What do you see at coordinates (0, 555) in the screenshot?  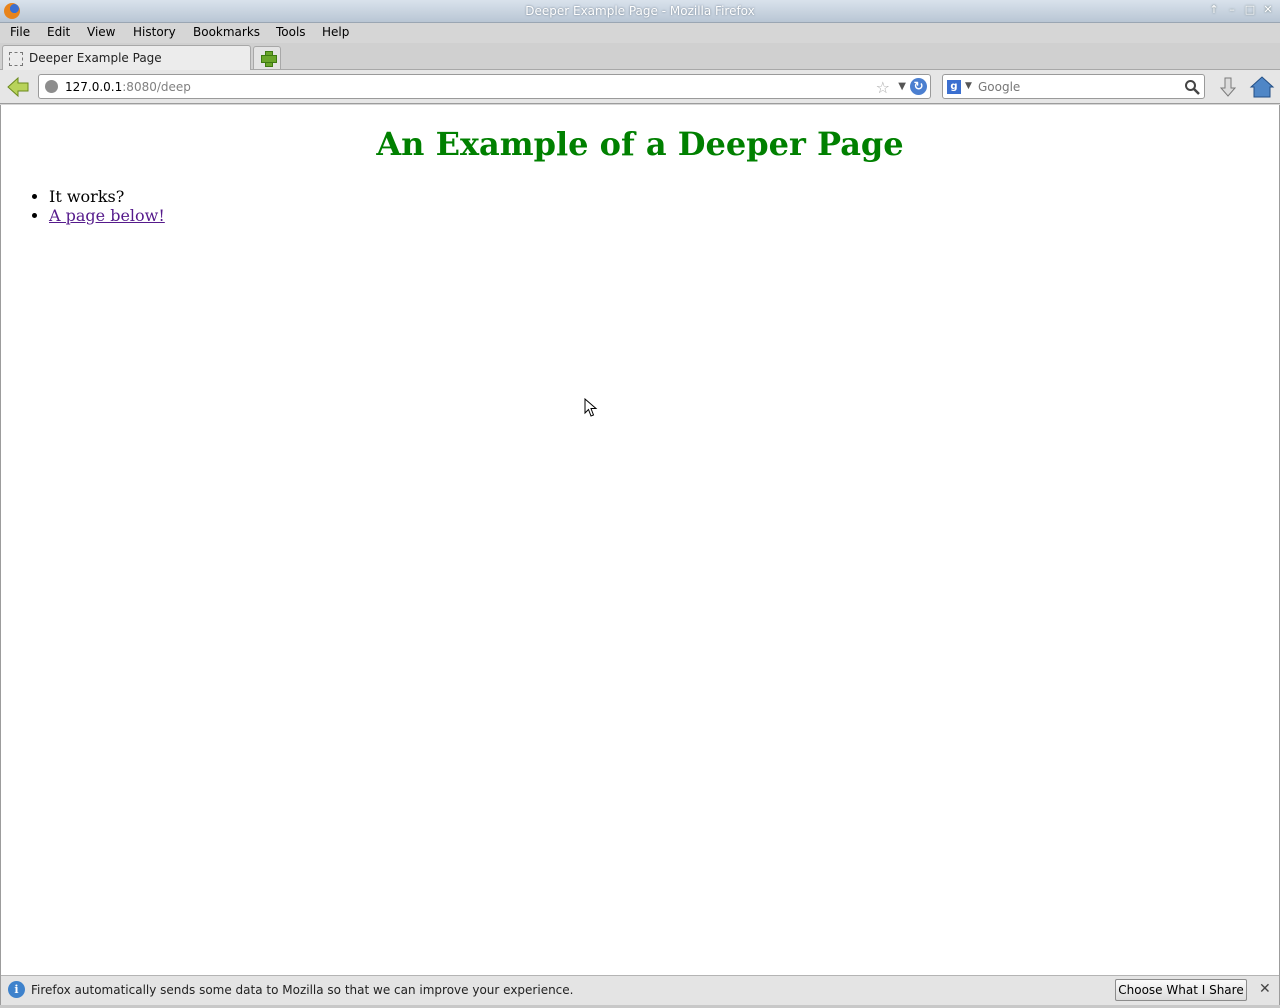 I see `window-border-left` at bounding box center [0, 555].